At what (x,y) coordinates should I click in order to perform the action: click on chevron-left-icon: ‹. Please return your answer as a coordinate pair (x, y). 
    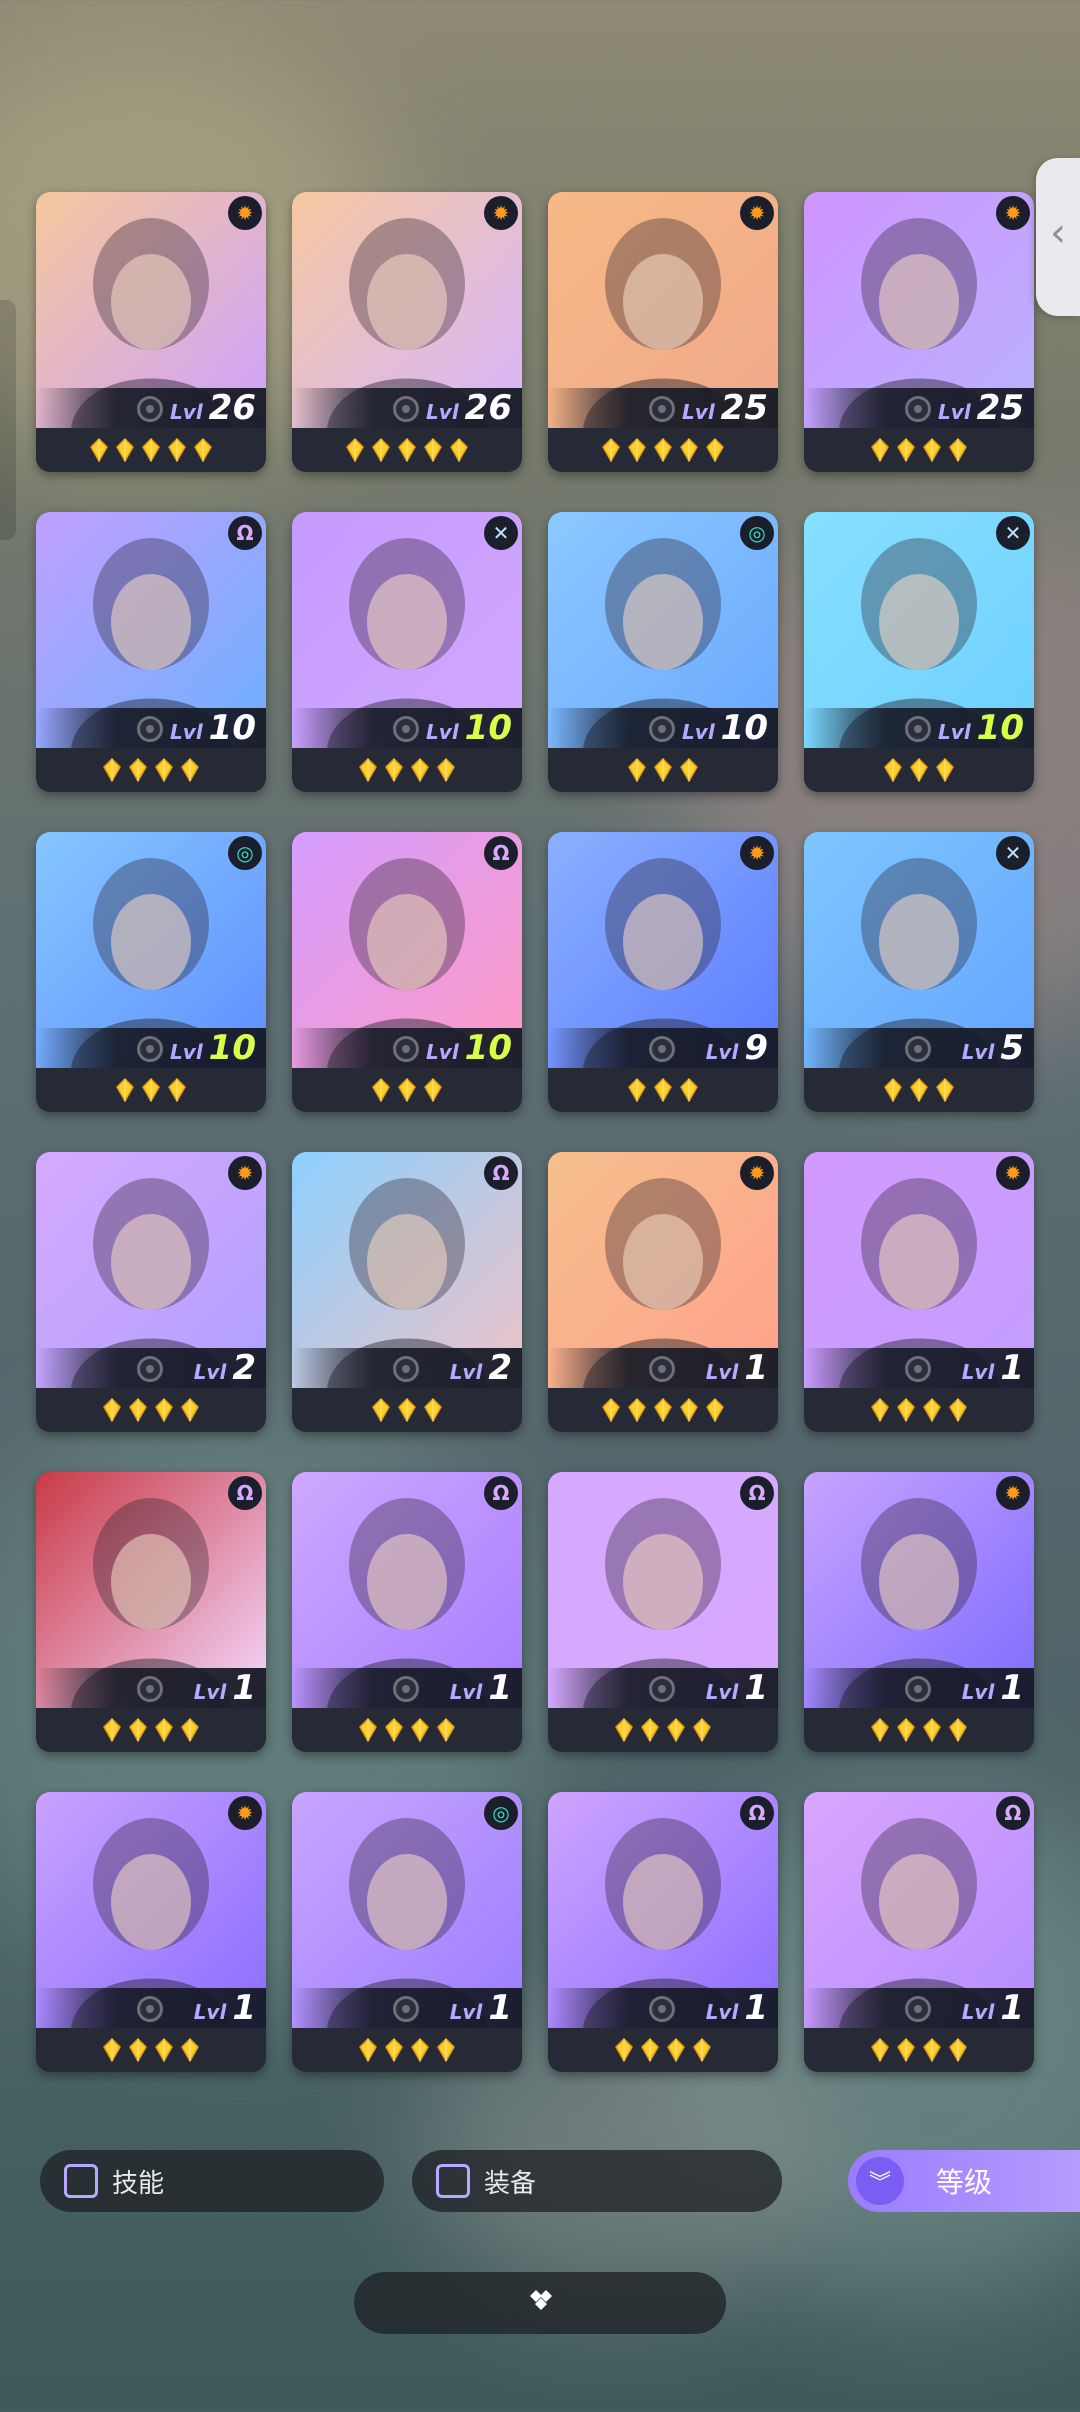
    Looking at the image, I should click on (1058, 233).